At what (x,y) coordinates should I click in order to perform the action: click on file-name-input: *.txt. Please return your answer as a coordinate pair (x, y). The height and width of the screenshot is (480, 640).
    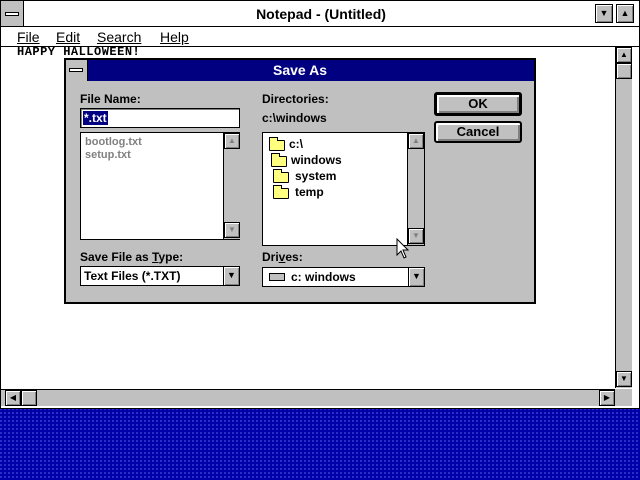
    Looking at the image, I should click on (160, 118).